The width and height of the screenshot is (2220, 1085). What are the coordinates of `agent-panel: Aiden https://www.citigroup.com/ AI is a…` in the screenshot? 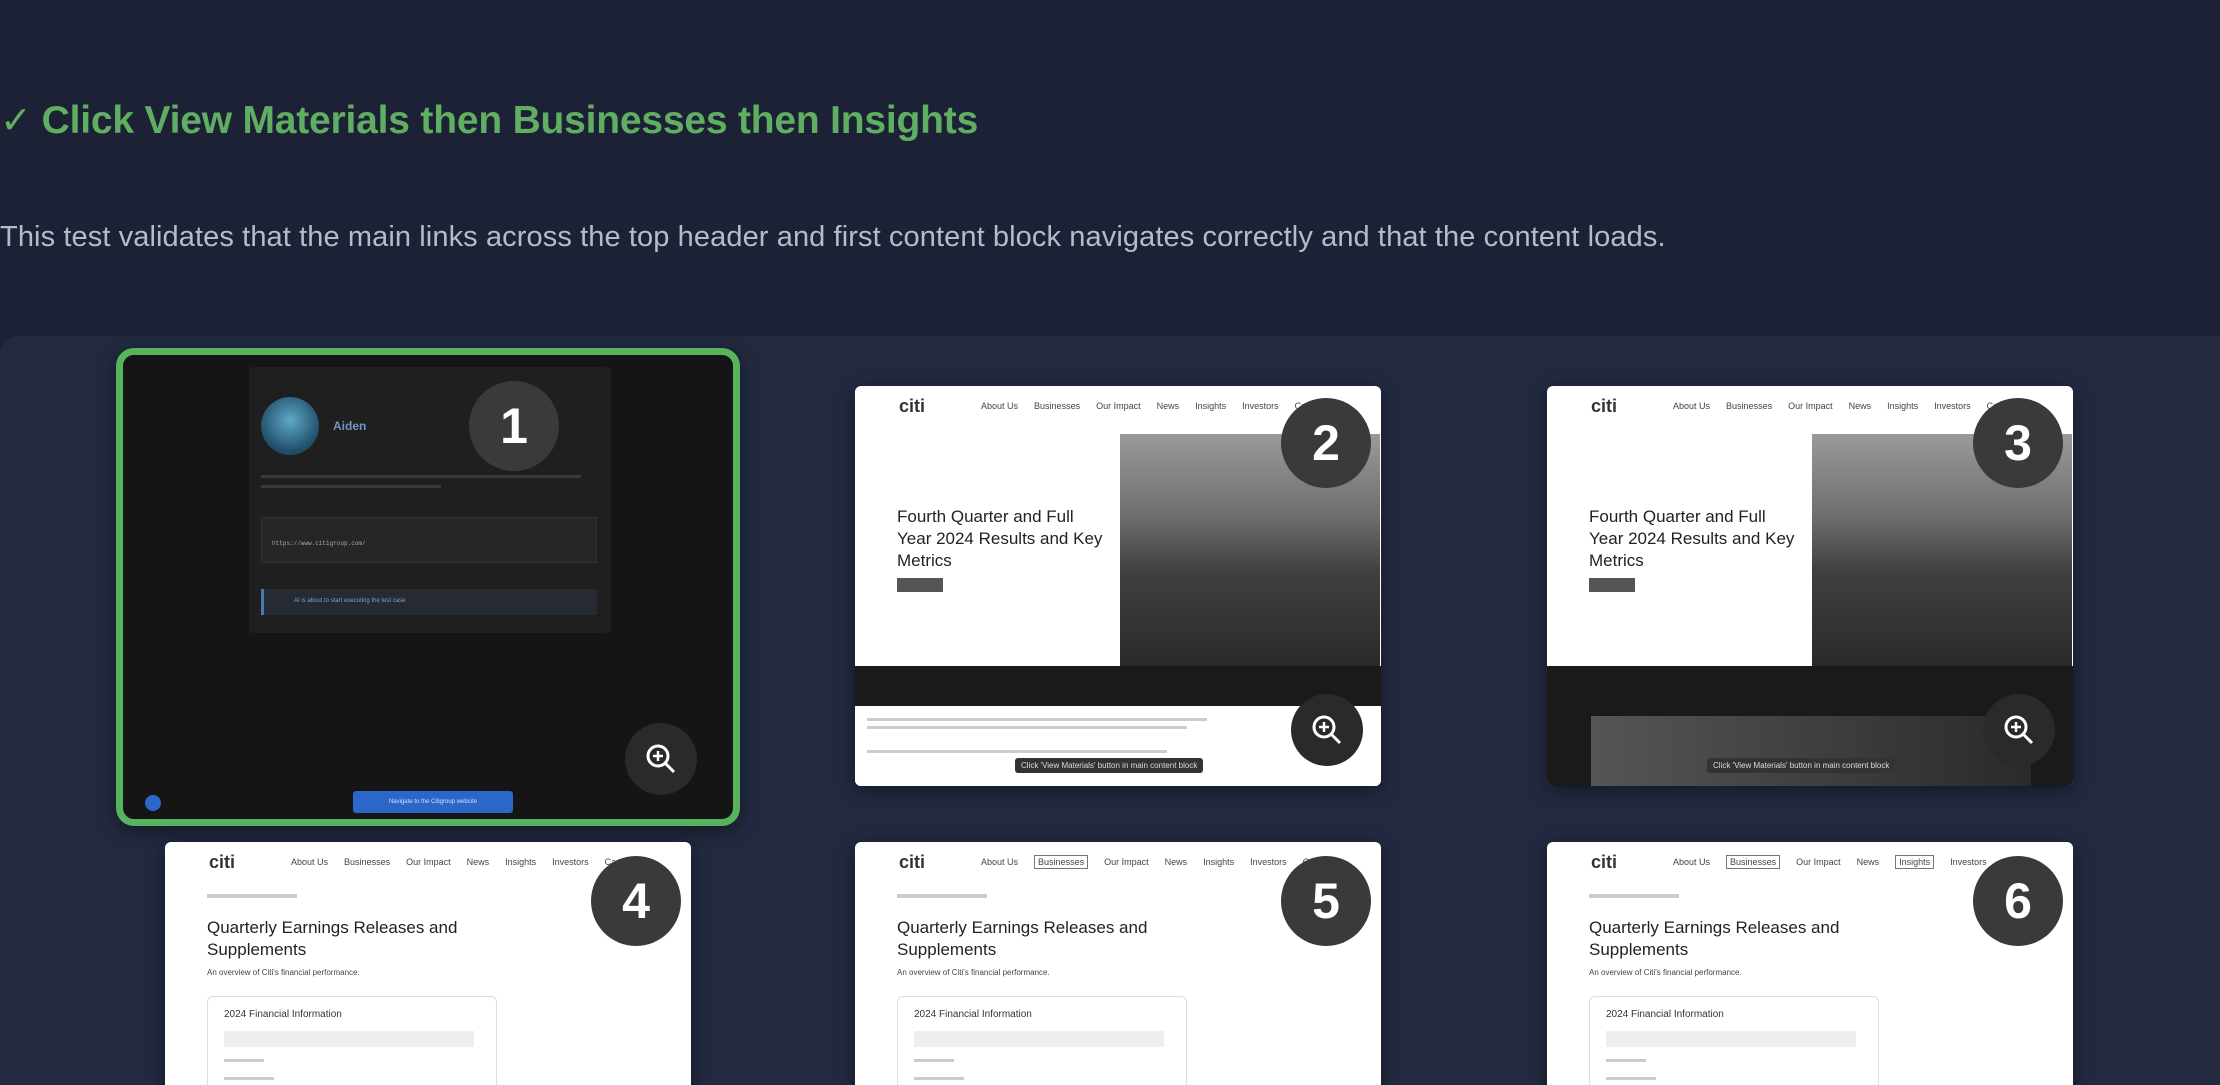 It's located at (430, 500).